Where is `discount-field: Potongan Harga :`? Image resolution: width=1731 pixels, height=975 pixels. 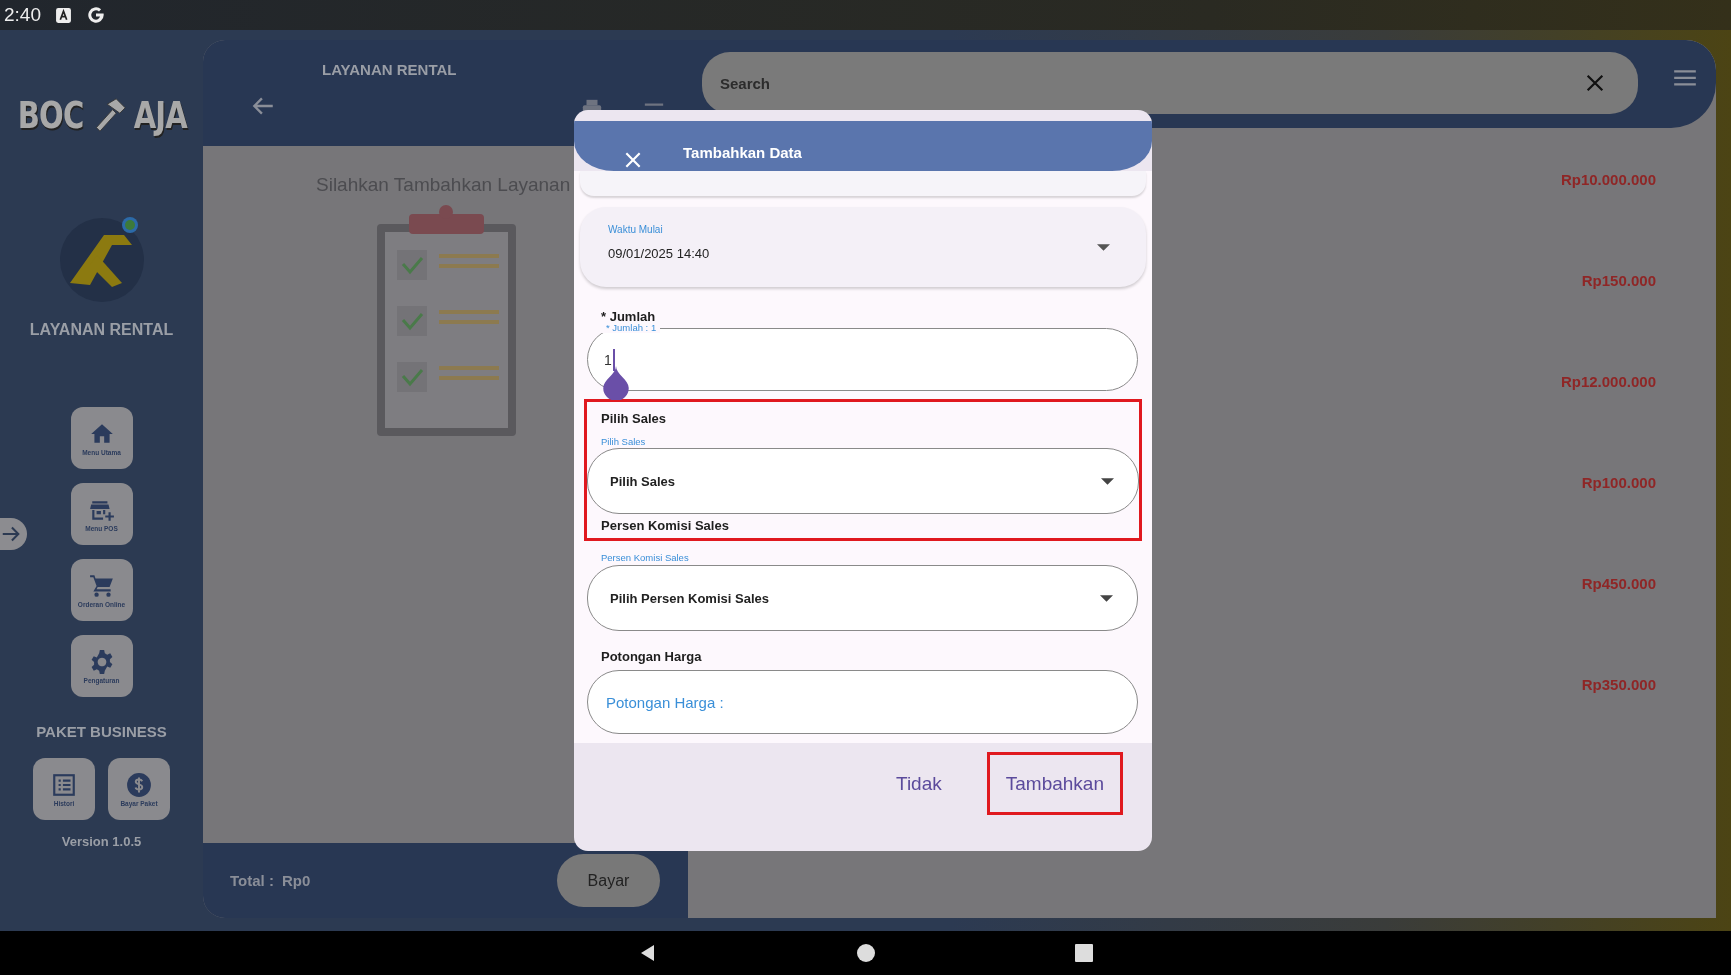 discount-field: Potongan Harga : is located at coordinates (862, 702).